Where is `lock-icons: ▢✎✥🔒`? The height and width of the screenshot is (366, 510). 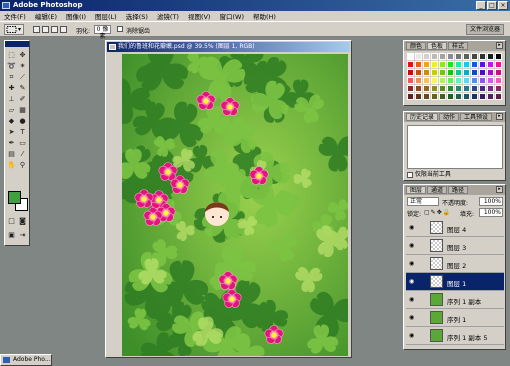 lock-icons: ▢✎✥🔒 is located at coordinates (437, 212).